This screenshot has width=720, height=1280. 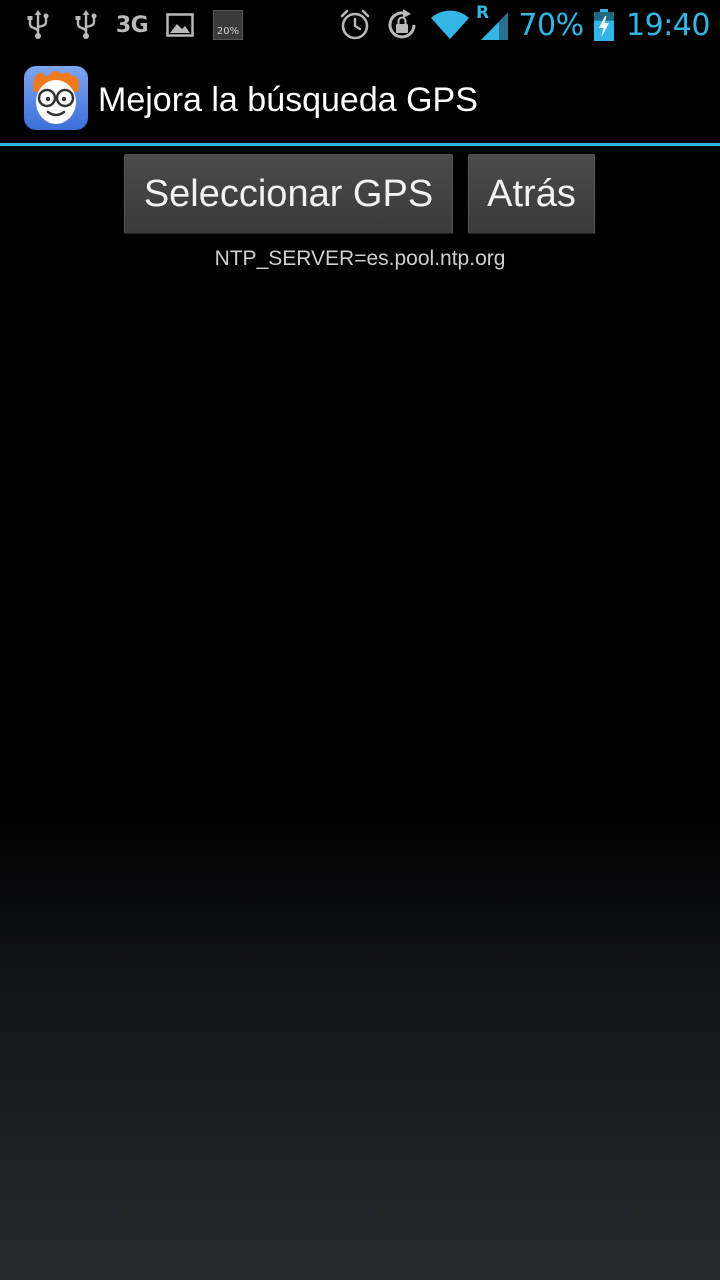 I want to click on page-title: Mejora la búsqueda GPS, so click(x=288, y=100).